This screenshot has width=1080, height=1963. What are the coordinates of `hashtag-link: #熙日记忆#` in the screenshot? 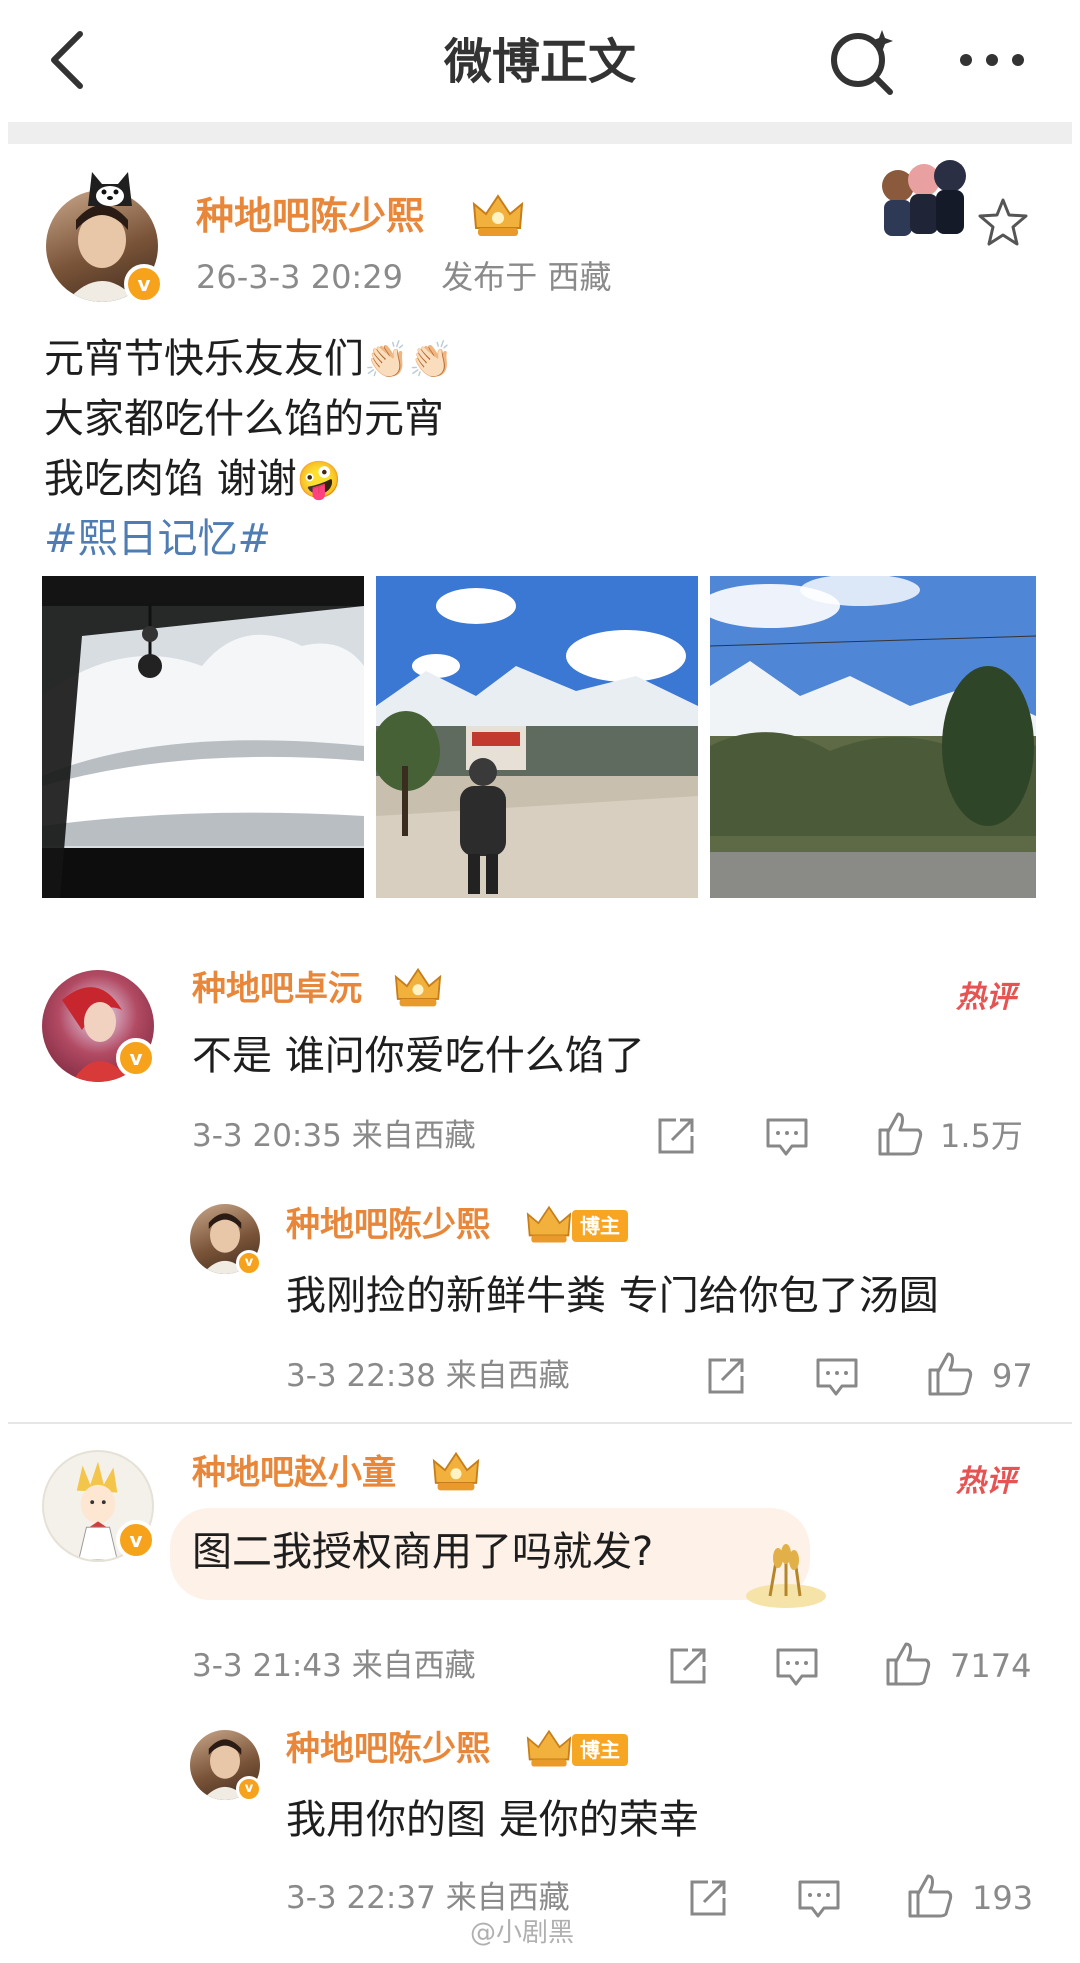 It's located at (157, 539).